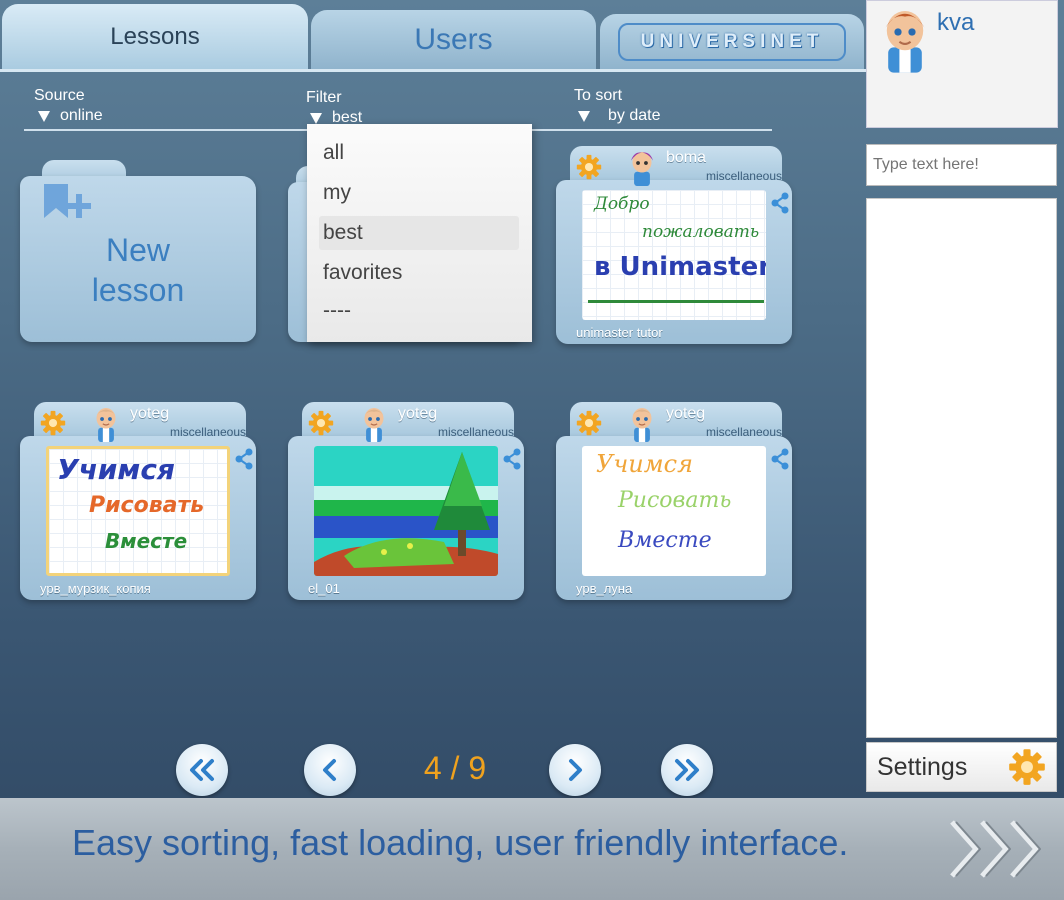  What do you see at coordinates (68, 106) in the screenshot?
I see `source-select: Source online` at bounding box center [68, 106].